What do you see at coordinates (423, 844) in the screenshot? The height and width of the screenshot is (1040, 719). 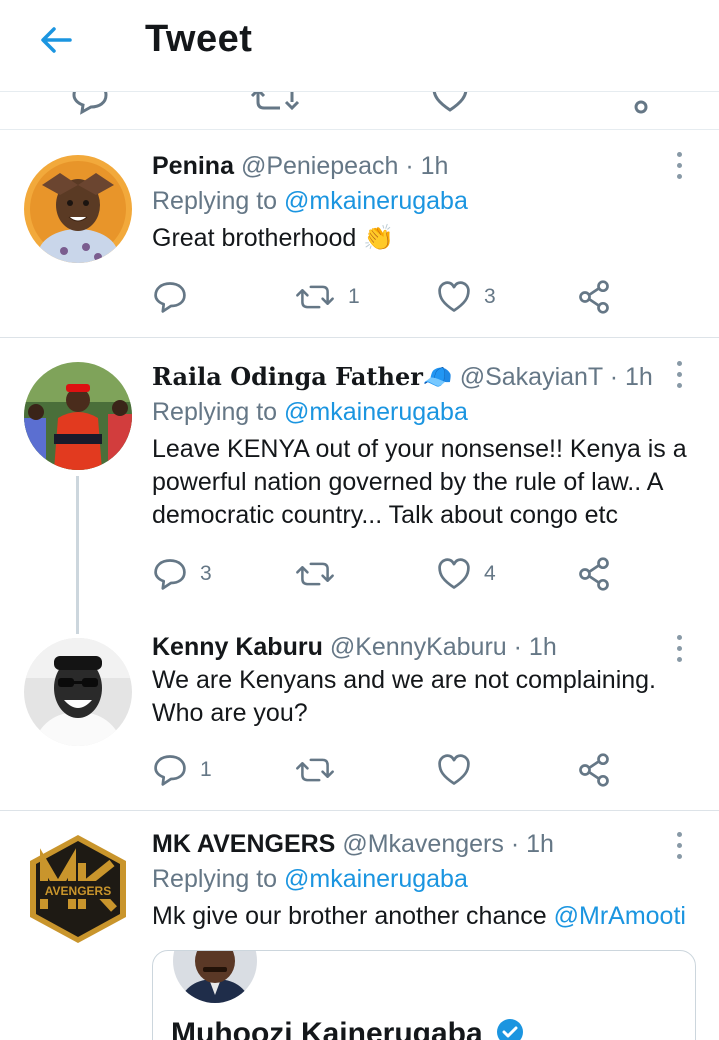 I see `user-handle: @Mkavengers` at bounding box center [423, 844].